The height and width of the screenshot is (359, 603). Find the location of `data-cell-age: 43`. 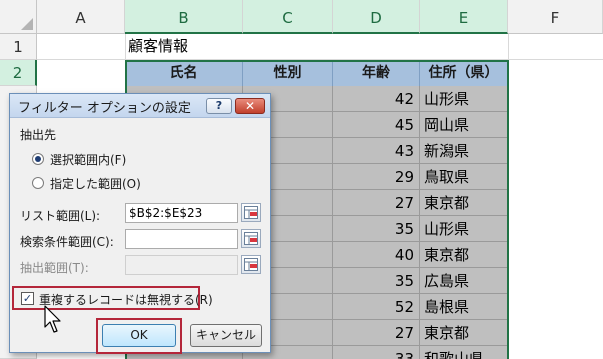

data-cell-age: 43 is located at coordinates (376, 151).